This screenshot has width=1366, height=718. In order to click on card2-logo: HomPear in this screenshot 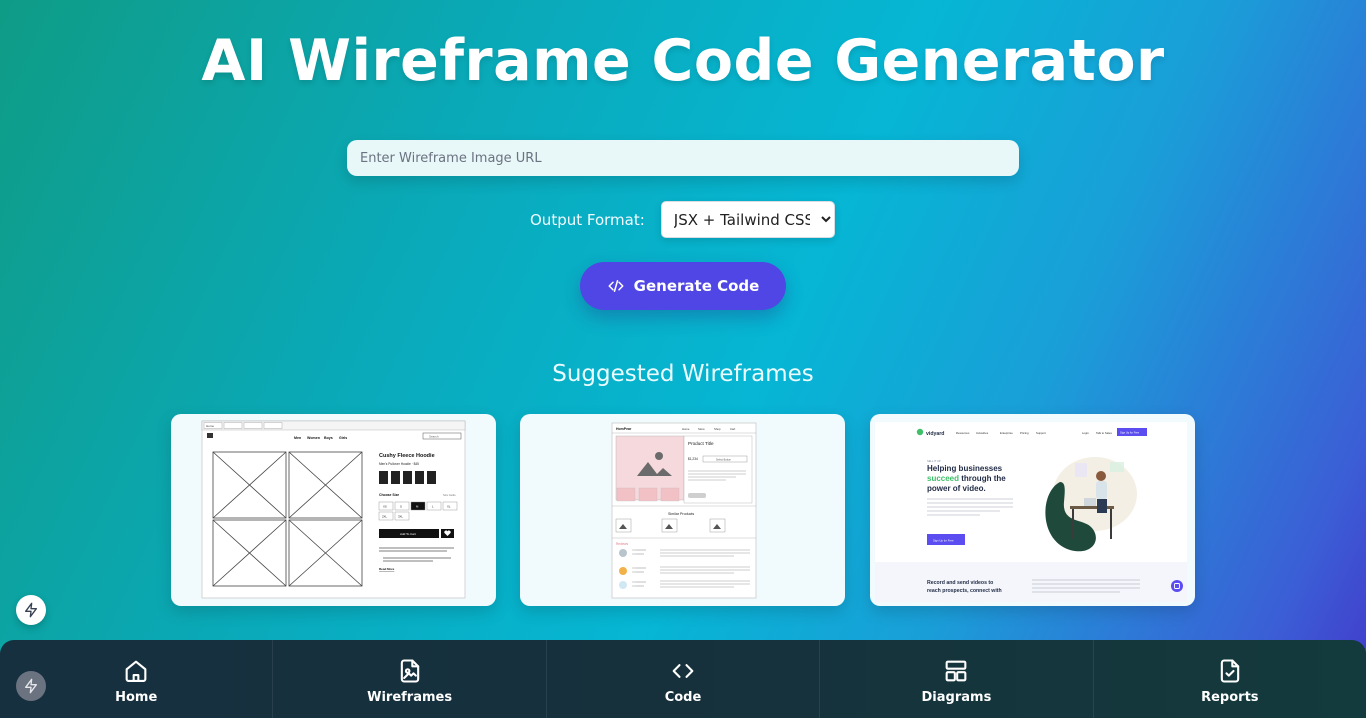, I will do `click(624, 429)`.